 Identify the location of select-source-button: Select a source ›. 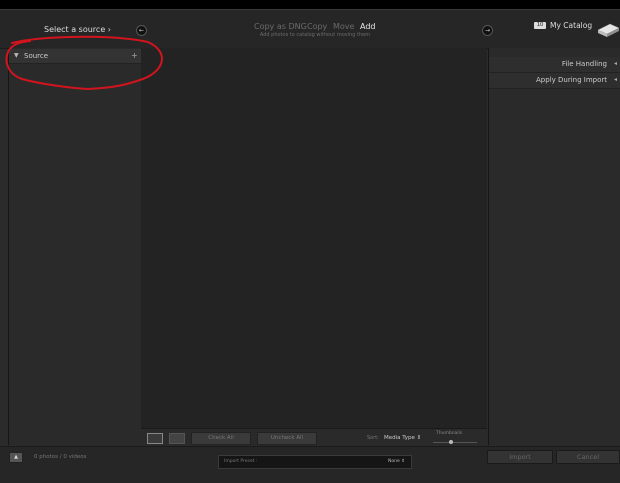
(77, 29).